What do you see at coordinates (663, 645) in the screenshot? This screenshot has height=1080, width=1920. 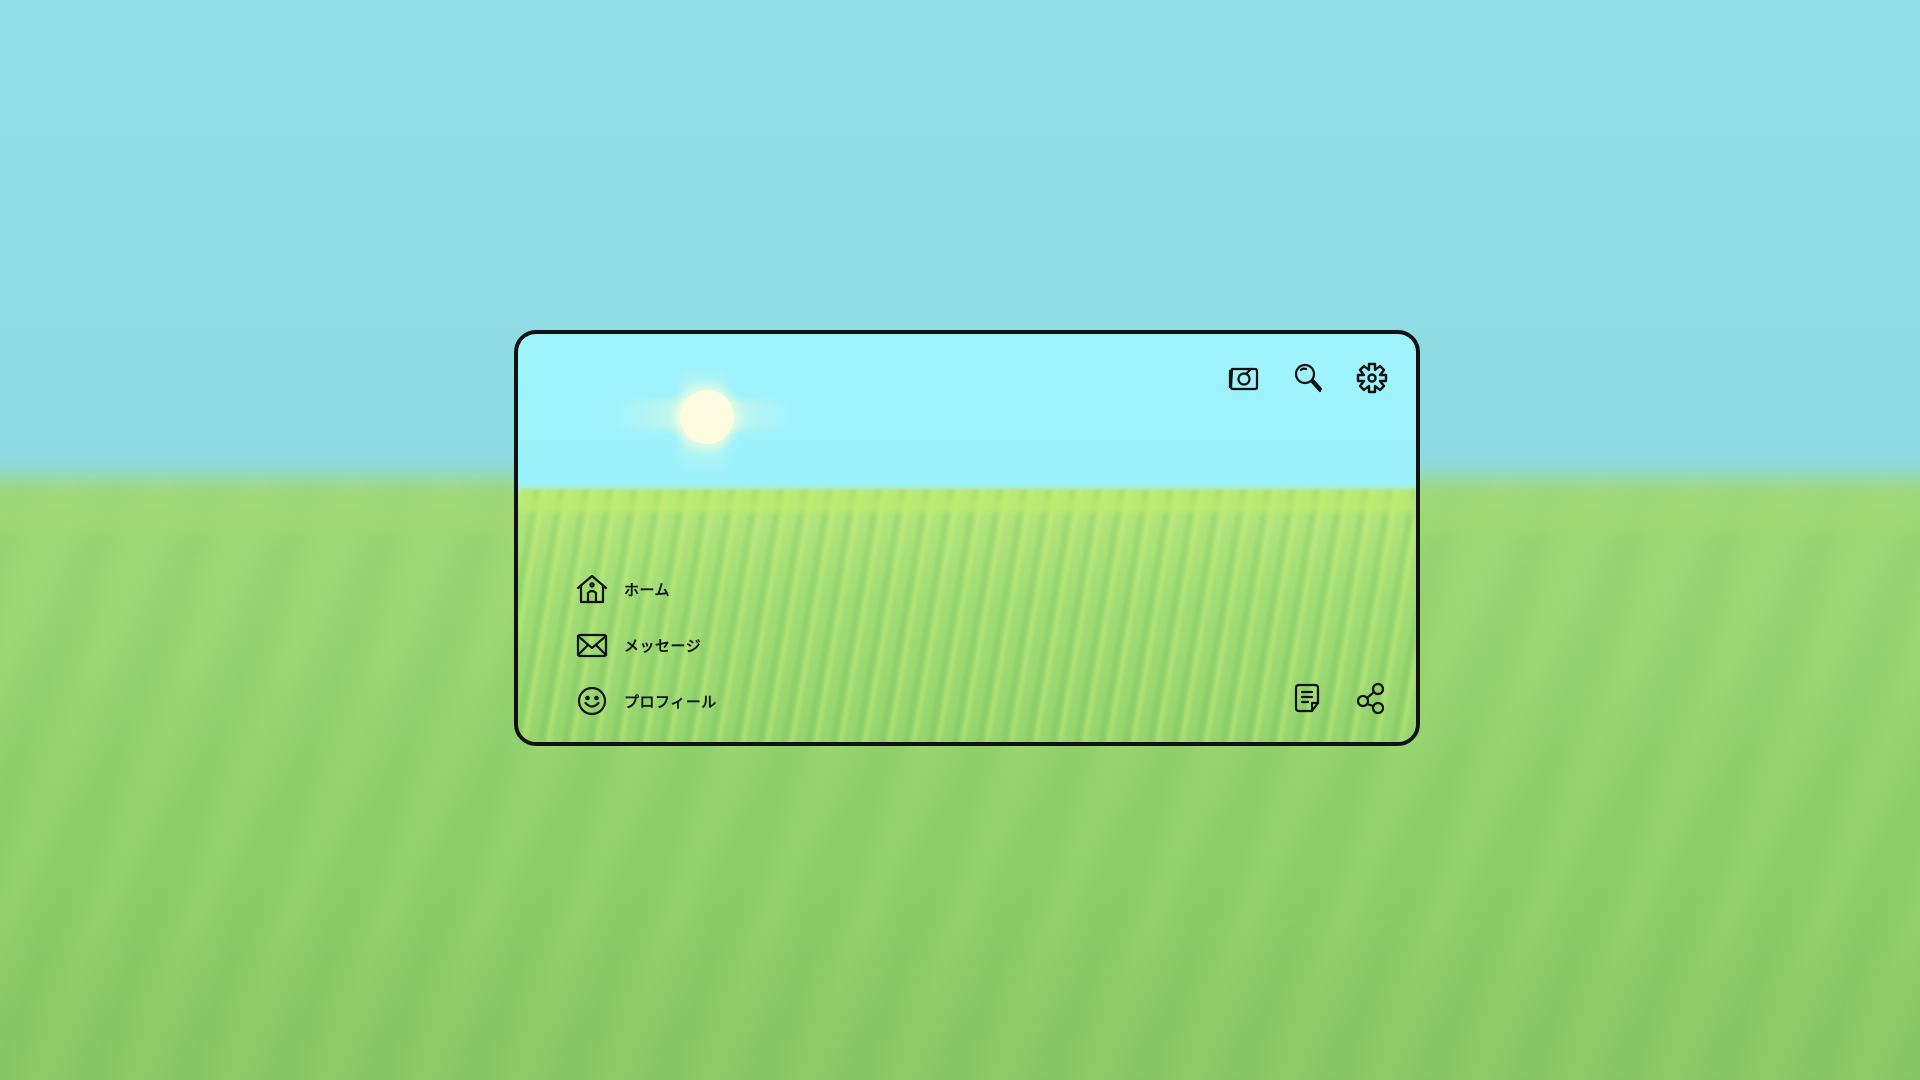 I see `nav-item-label: メッセージ` at bounding box center [663, 645].